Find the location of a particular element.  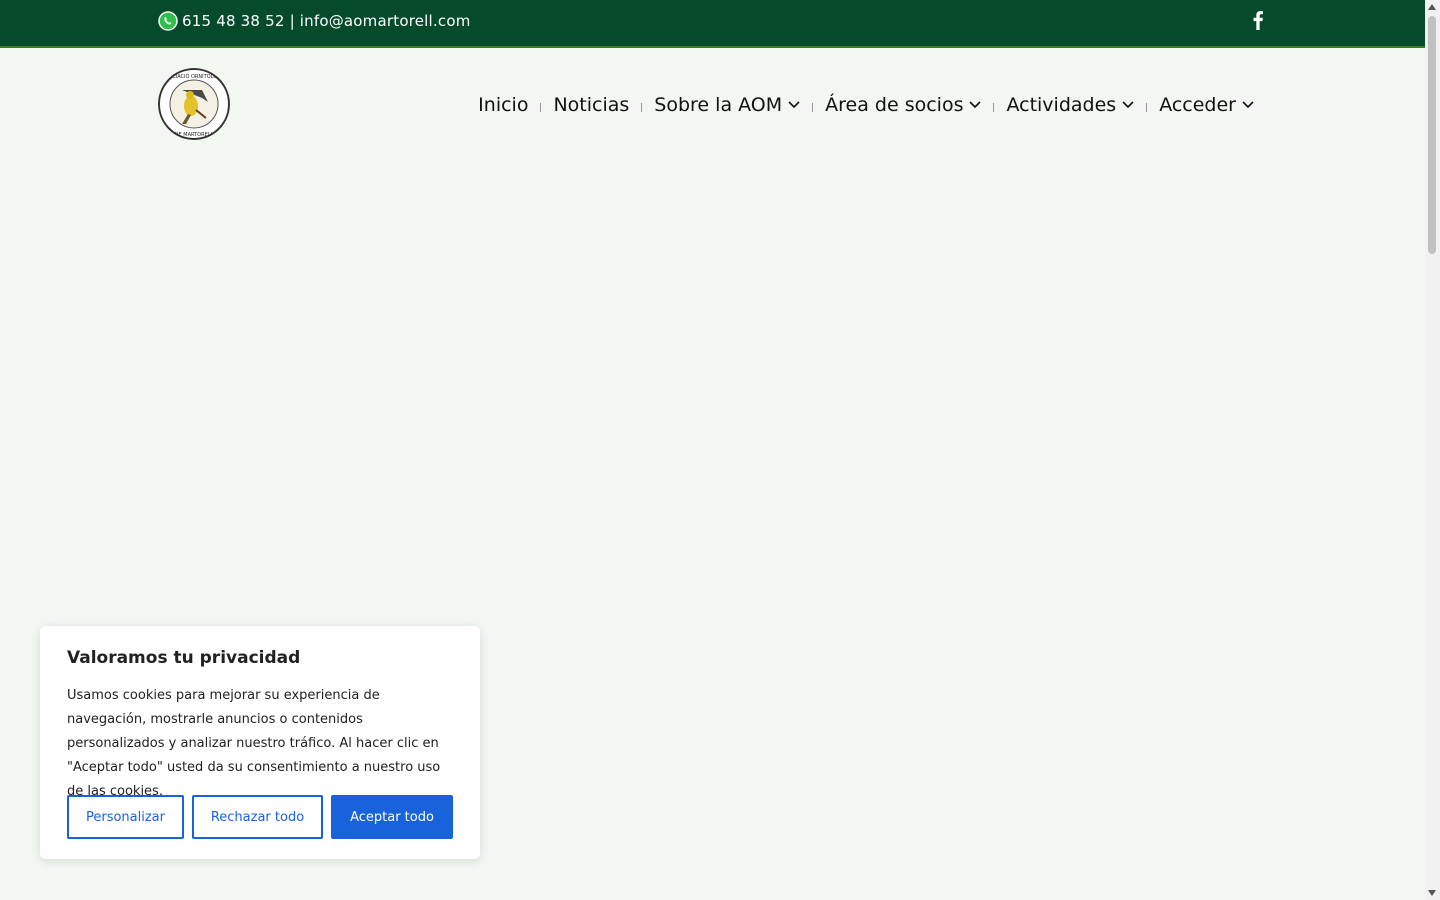

contact-info: 615 48 38 52 | info@aomartorell.com is located at coordinates (314, 21).